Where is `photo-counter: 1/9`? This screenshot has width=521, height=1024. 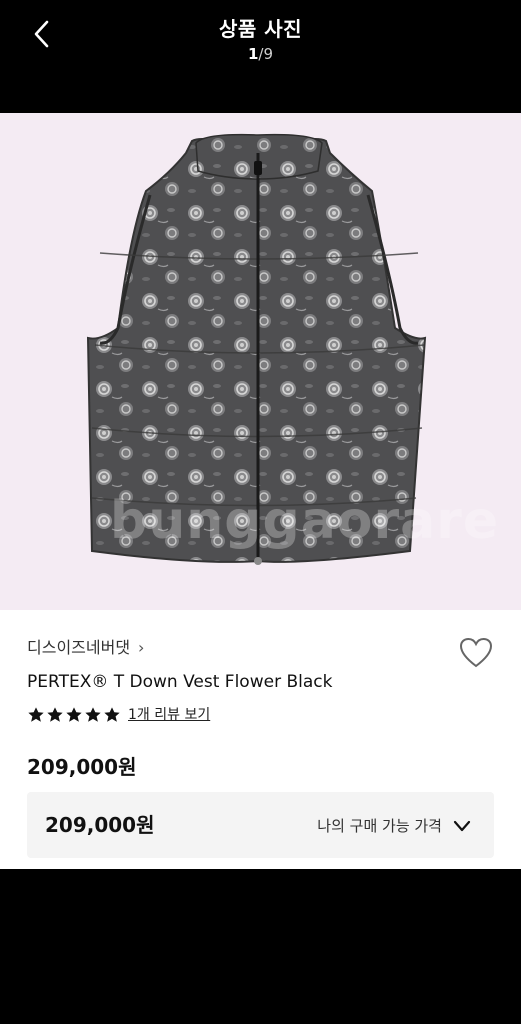
photo-counter: 1/9 is located at coordinates (260, 54).